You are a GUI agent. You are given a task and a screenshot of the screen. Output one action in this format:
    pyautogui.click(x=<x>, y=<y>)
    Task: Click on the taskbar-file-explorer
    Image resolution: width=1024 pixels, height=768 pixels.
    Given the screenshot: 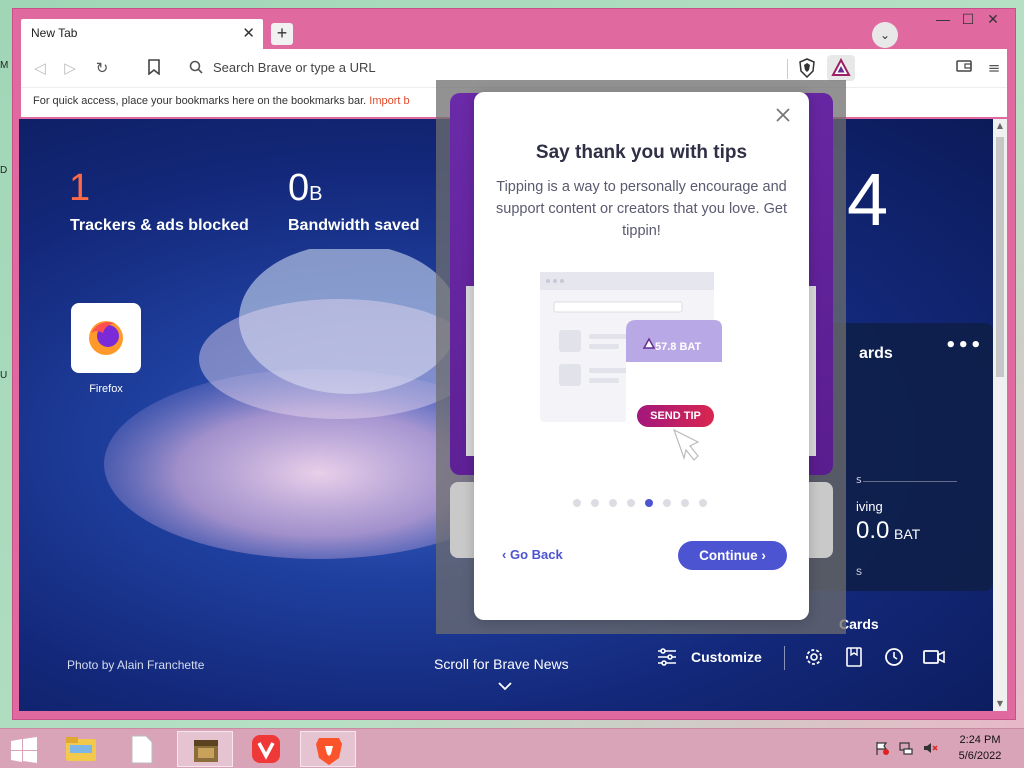 What is the action you would take?
    pyautogui.click(x=82, y=749)
    